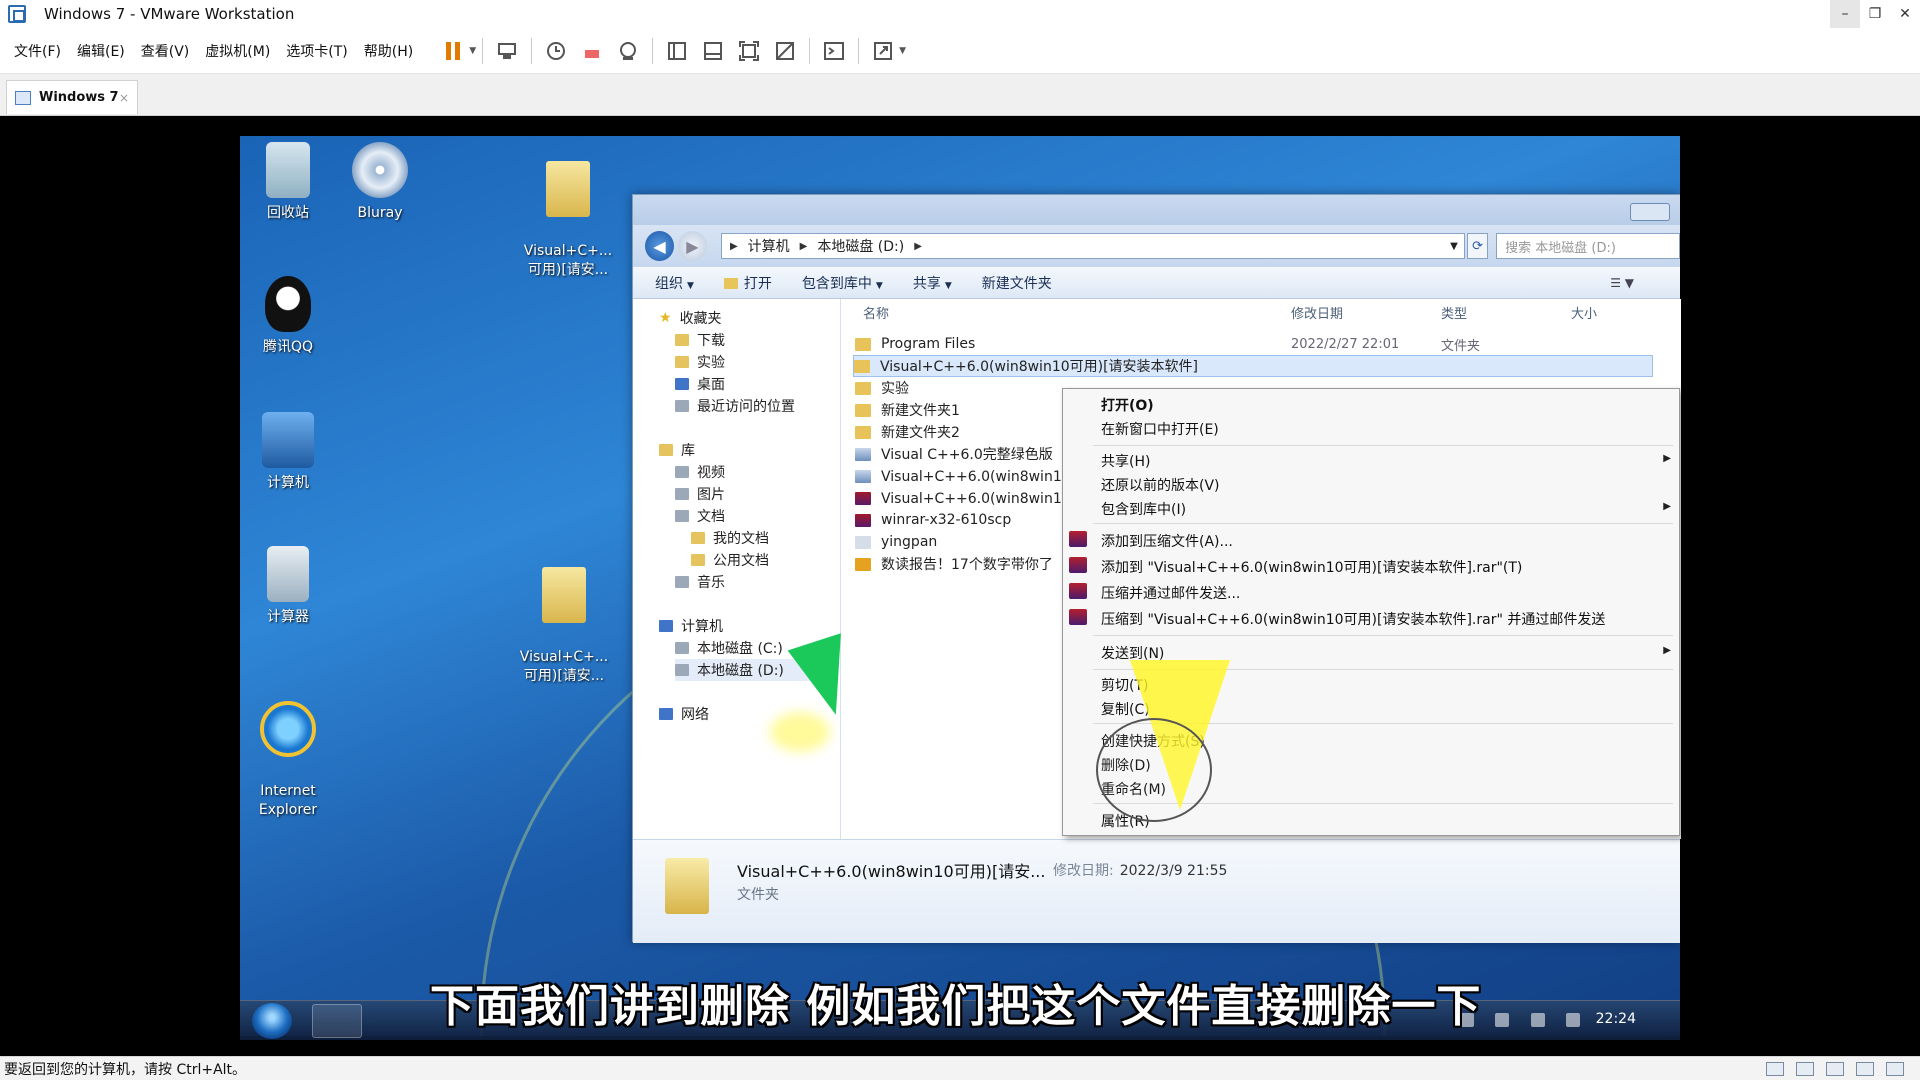 The image size is (1920, 1080). Describe the element at coordinates (288, 452) in the screenshot. I see `desktop-icon-computer: 计算机` at that location.